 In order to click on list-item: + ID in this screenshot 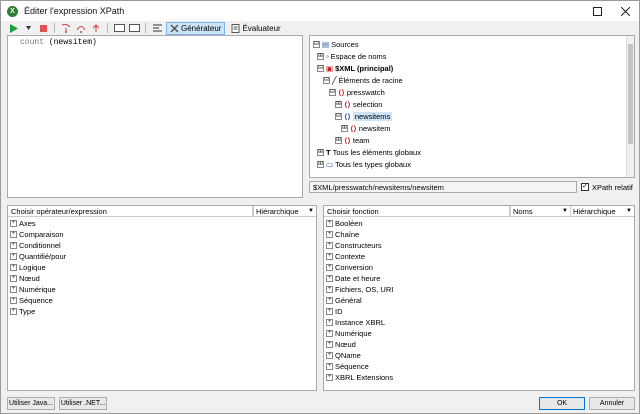, I will do `click(334, 311)`.